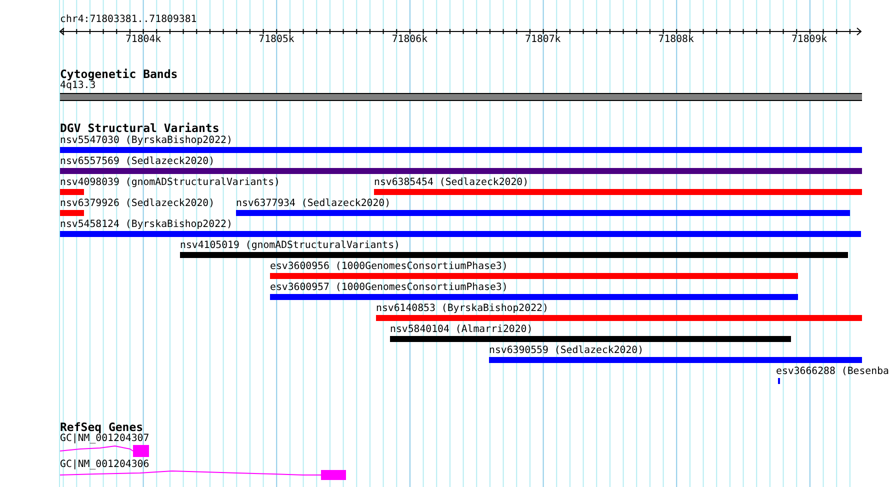  What do you see at coordinates (543, 40) in the screenshot?
I see `tick-label: 71807k` at bounding box center [543, 40].